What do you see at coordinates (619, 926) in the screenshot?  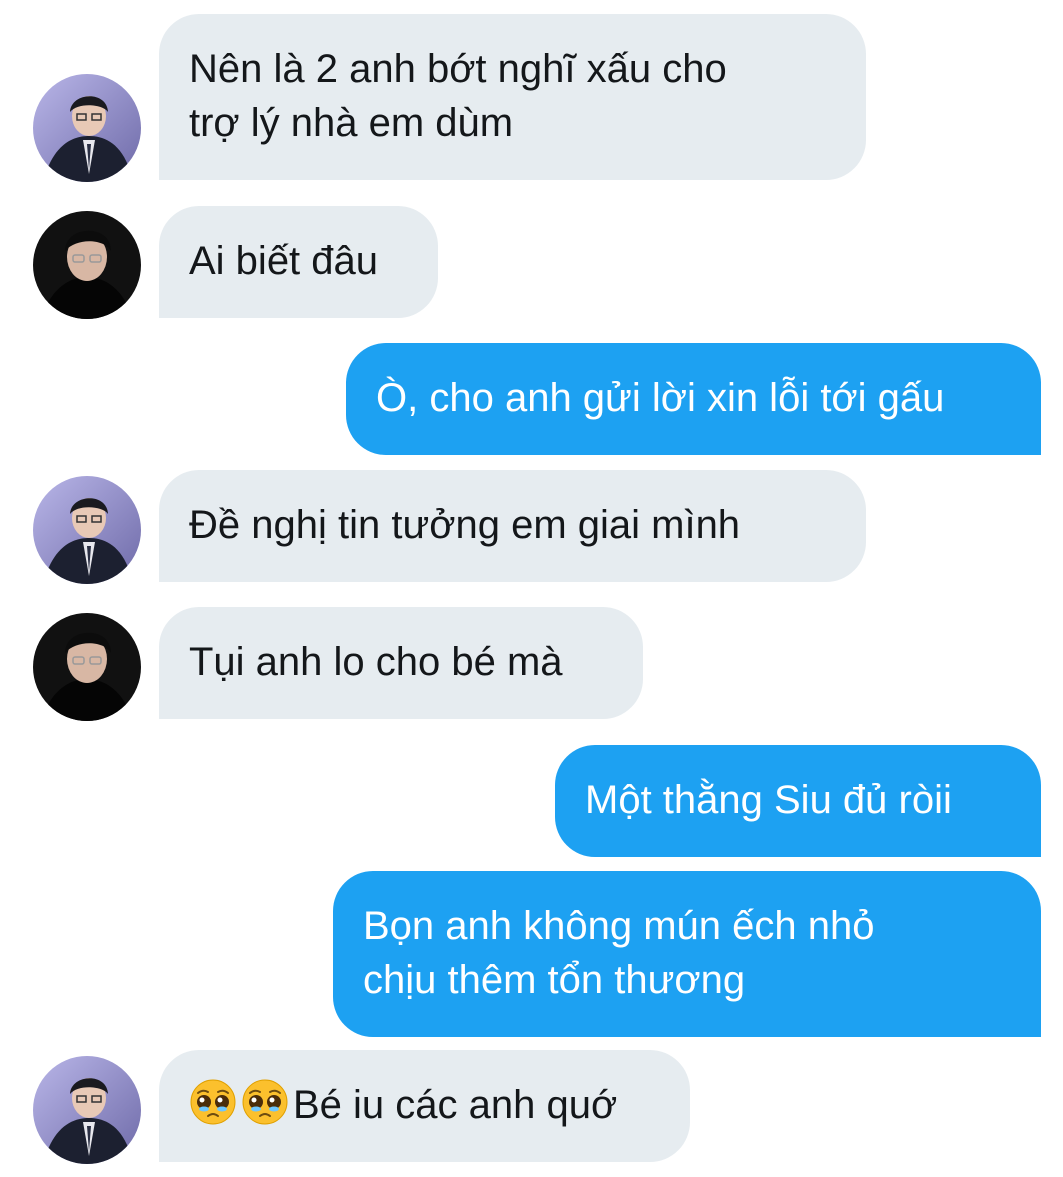 I see `message-text-line: Bọn anh không mún ếch nhỏ` at bounding box center [619, 926].